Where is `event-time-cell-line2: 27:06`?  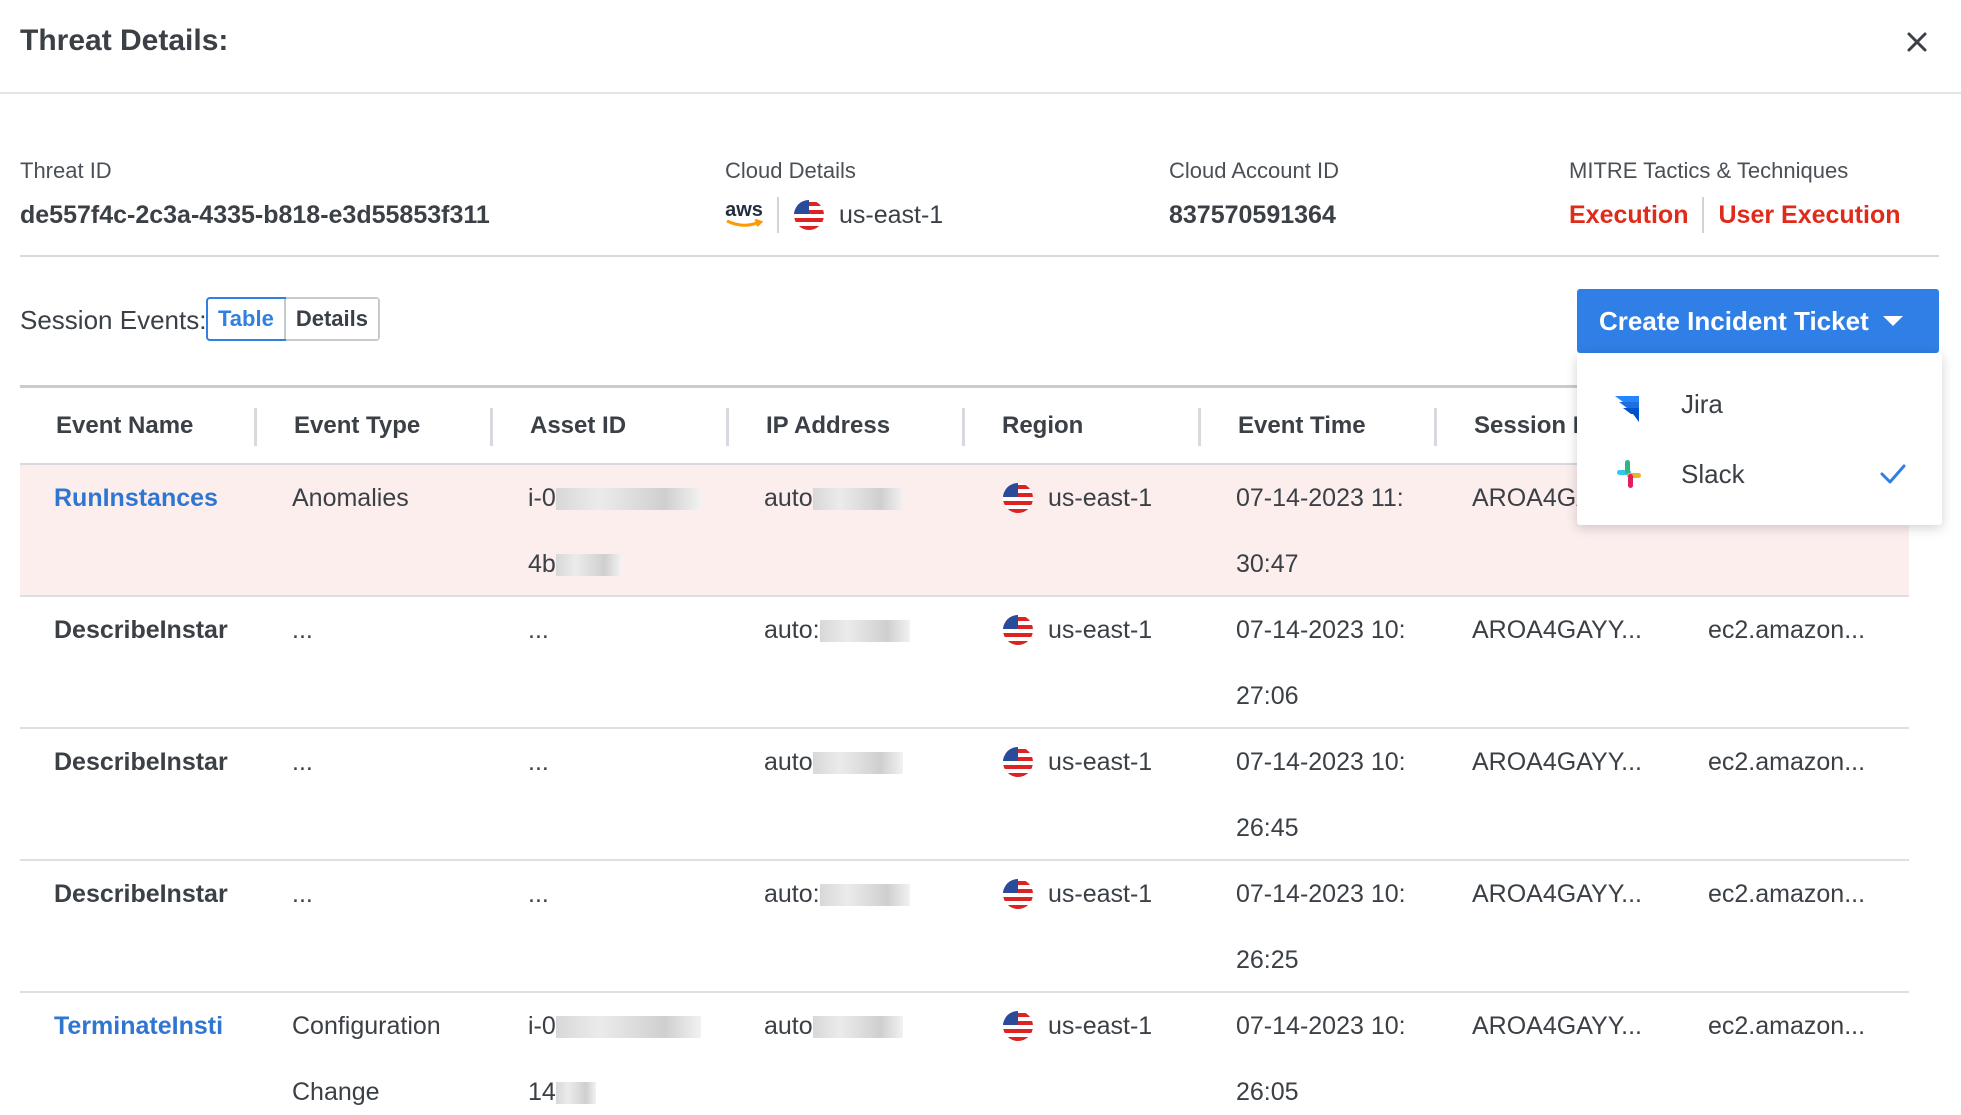 event-time-cell-line2: 27:06 is located at coordinates (1267, 696).